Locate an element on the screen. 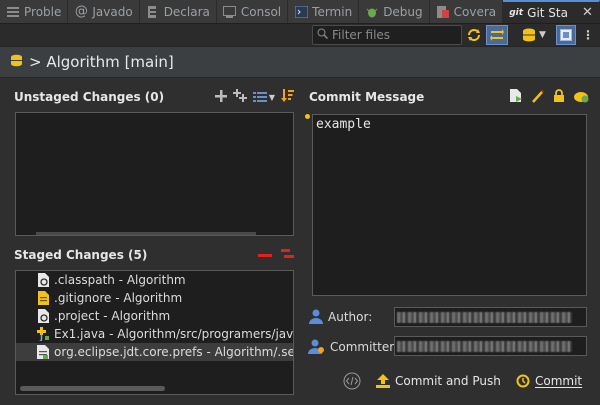 The height and width of the screenshot is (405, 600). tab-javadoc: @ Javado is located at coordinates (104, 11).